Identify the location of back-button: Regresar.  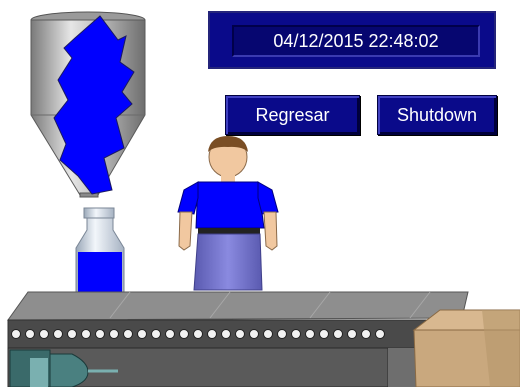
(292, 115).